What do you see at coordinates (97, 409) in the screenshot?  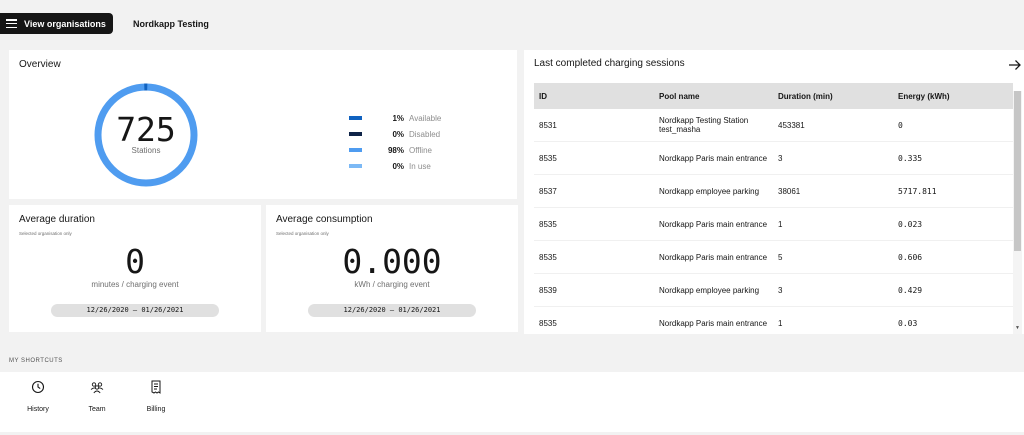 I see `shortcut-label: Team` at bounding box center [97, 409].